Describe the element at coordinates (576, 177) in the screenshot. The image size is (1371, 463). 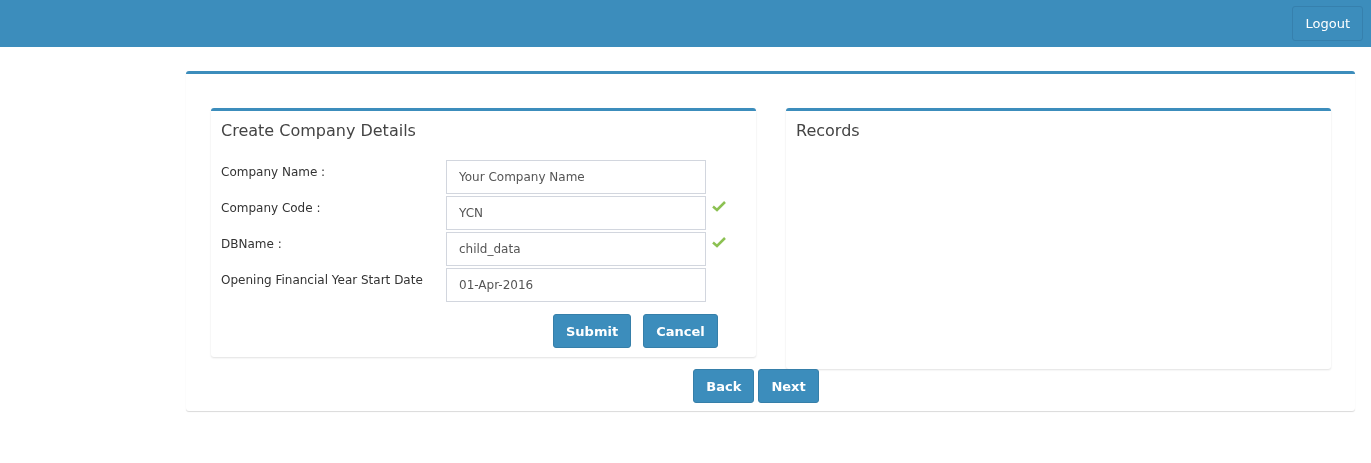
I see `input-field: Your Company Name` at that location.